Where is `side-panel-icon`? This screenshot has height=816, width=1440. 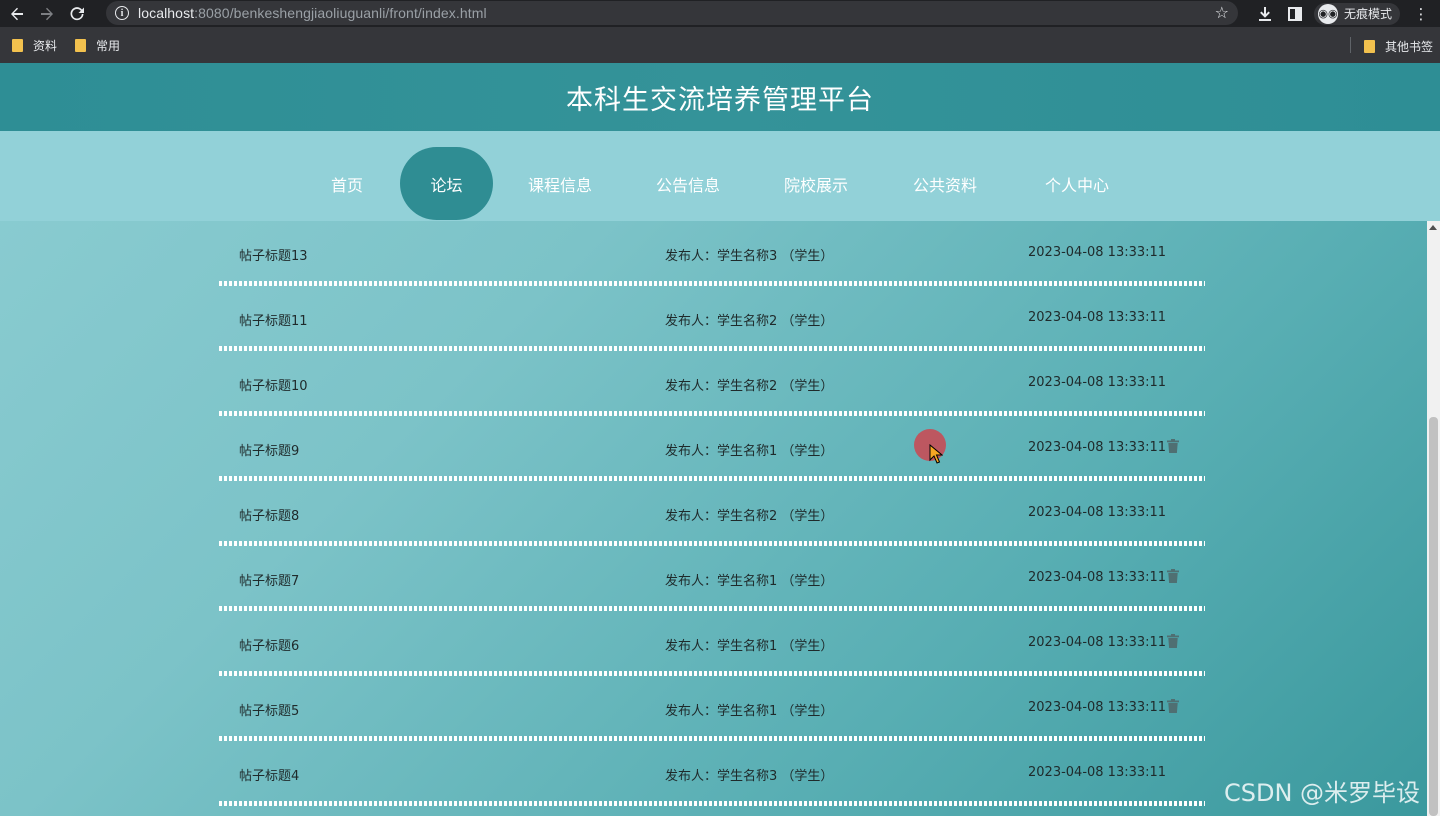
side-panel-icon is located at coordinates (1295, 13).